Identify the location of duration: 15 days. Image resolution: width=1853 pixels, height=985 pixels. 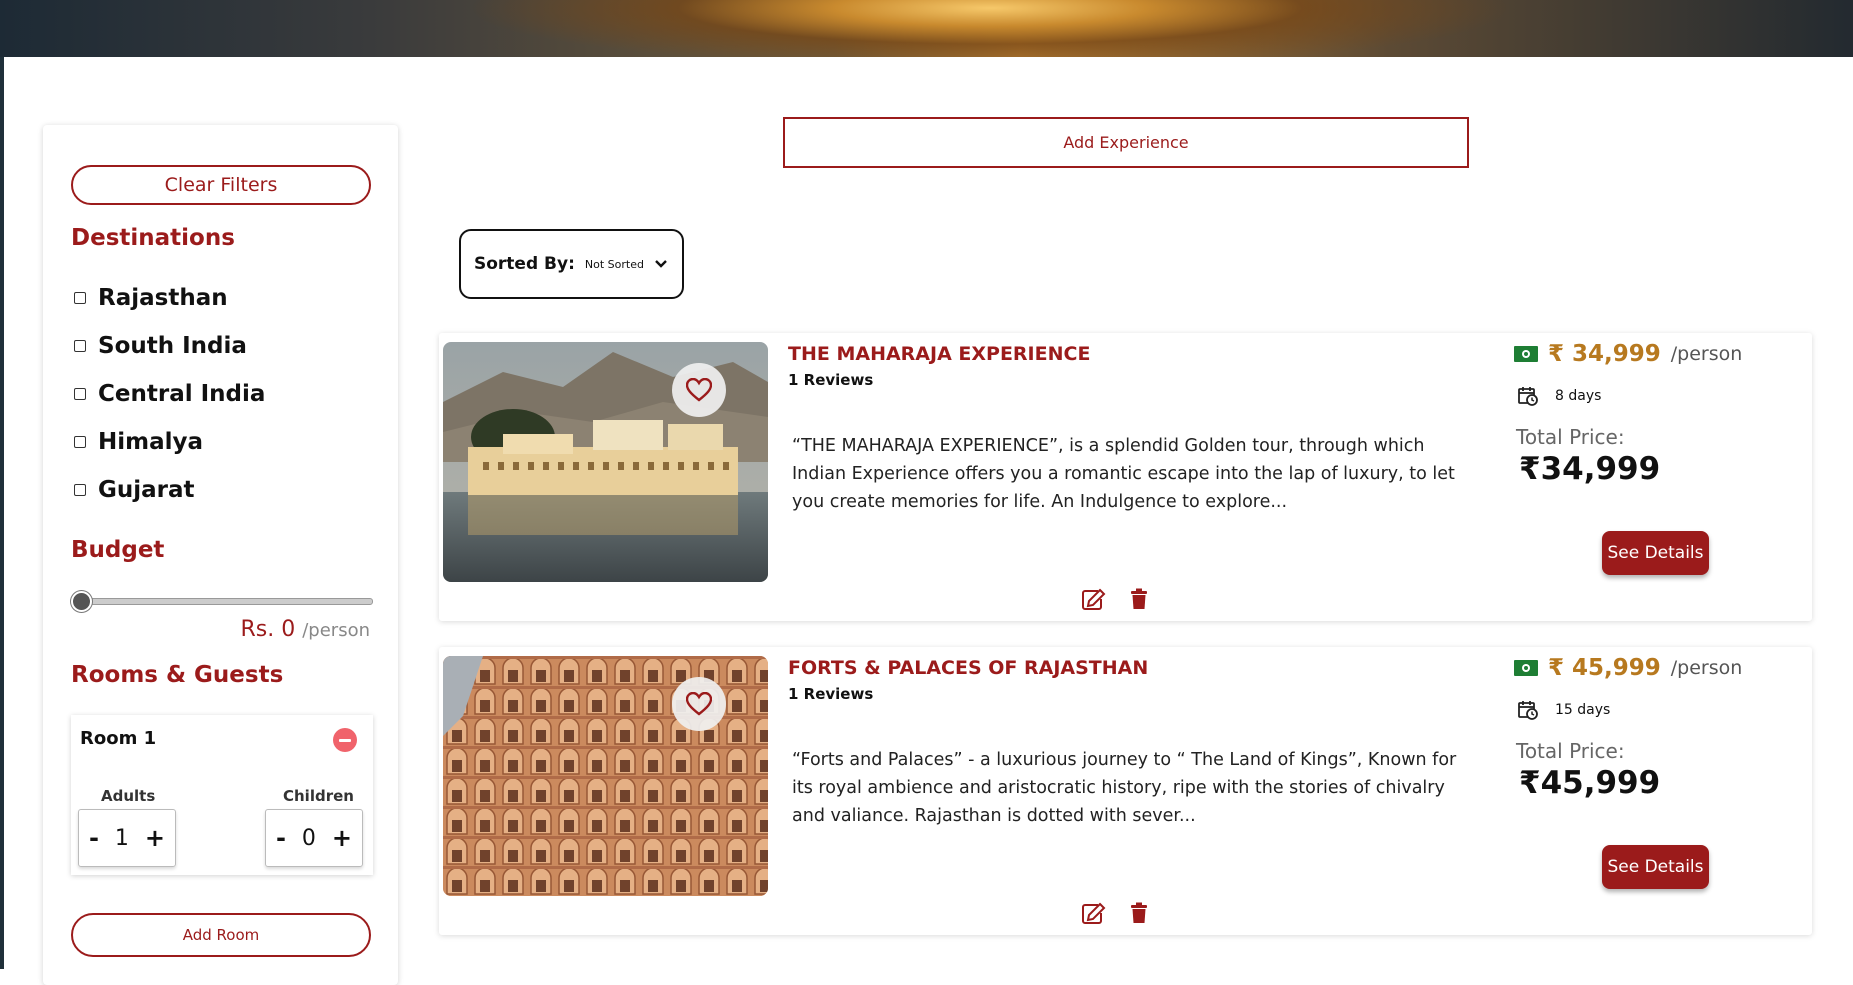
(1563, 710).